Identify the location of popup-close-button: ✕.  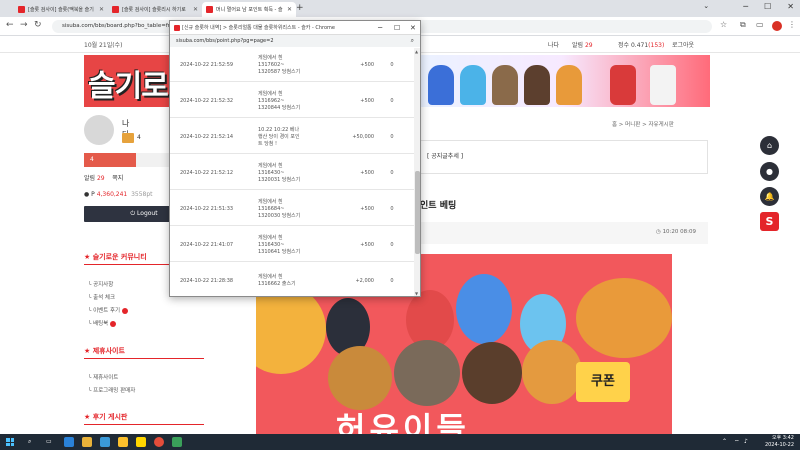
(413, 28).